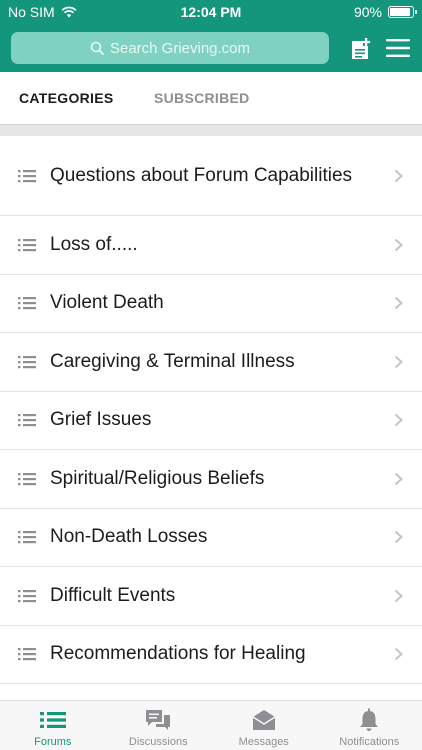  What do you see at coordinates (211, 420) in the screenshot?
I see `category-row: Grief Issues` at bounding box center [211, 420].